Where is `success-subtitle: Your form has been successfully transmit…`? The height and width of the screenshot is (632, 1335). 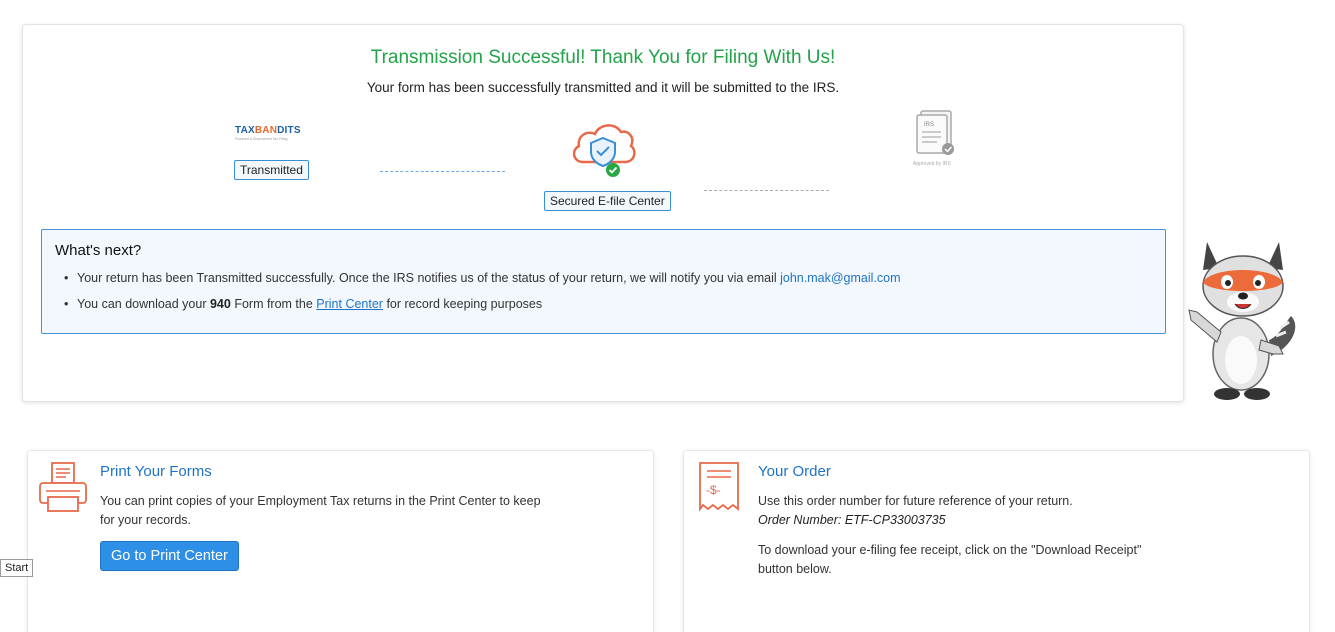 success-subtitle: Your form has been successfully transmit… is located at coordinates (603, 87).